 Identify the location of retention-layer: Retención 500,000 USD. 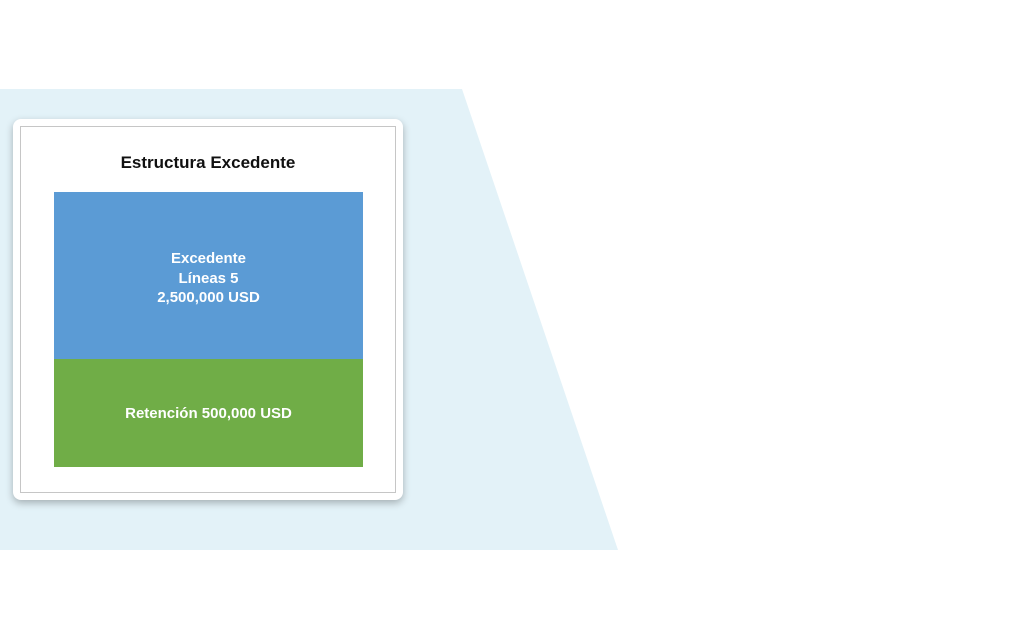
(208, 413).